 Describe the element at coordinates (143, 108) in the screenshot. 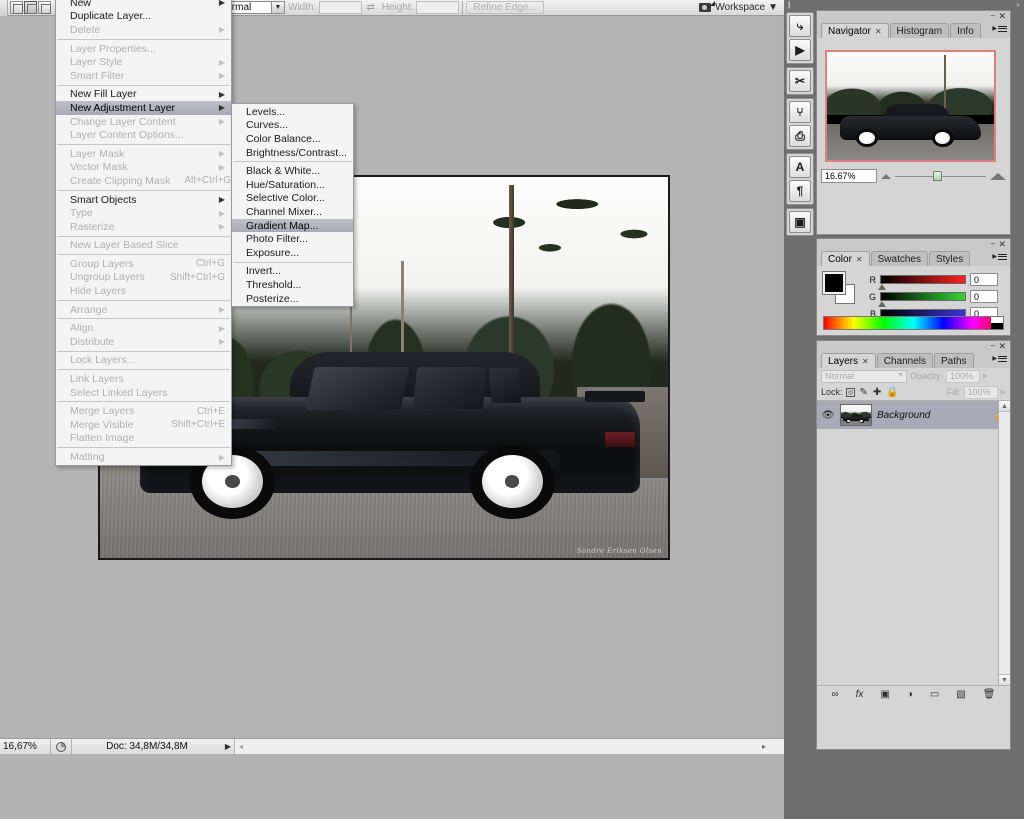

I see `layer-menu-item-new-adjustment-layer: New Adjustment Layer ▶` at that location.